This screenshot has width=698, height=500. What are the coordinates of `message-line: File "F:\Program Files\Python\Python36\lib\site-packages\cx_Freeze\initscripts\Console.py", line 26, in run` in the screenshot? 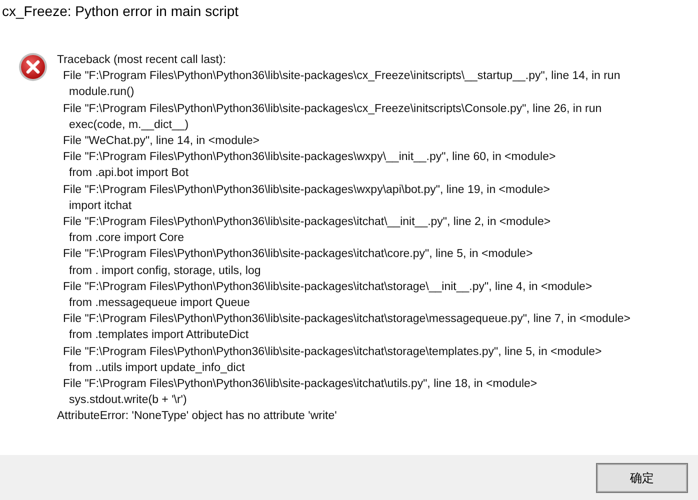 It's located at (332, 109).